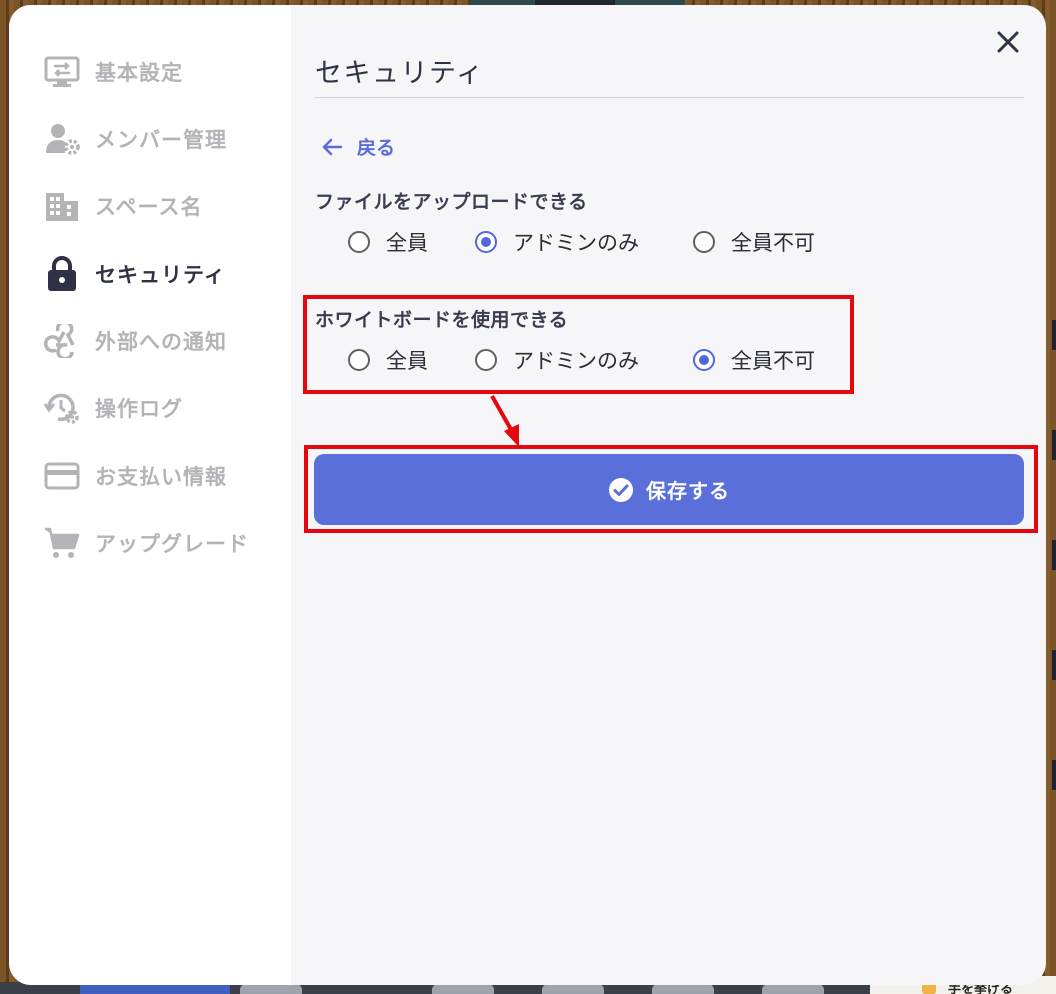 This screenshot has height=994, width=1056. What do you see at coordinates (451, 202) in the screenshot?
I see `file-upload-label: ファイルをアップロードできる` at bounding box center [451, 202].